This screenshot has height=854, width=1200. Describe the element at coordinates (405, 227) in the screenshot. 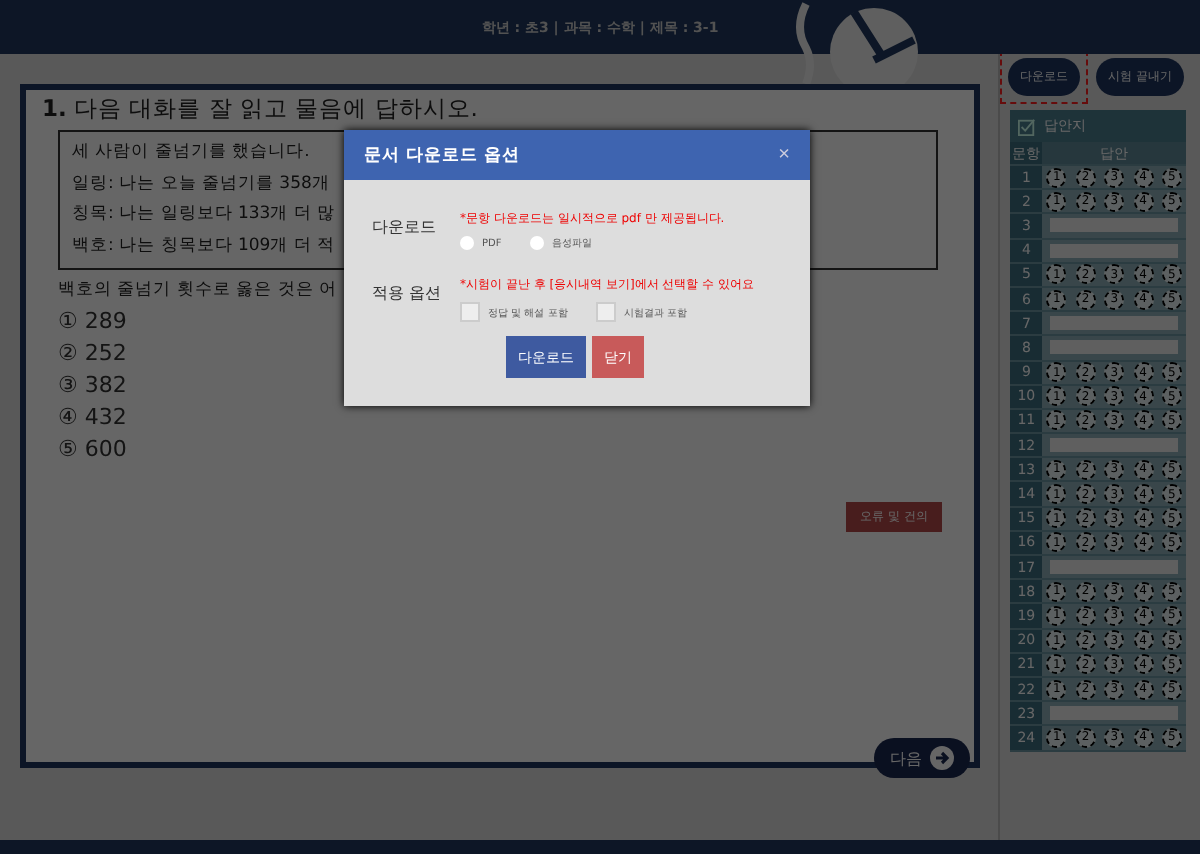

I see `option-label: 다운로드` at that location.